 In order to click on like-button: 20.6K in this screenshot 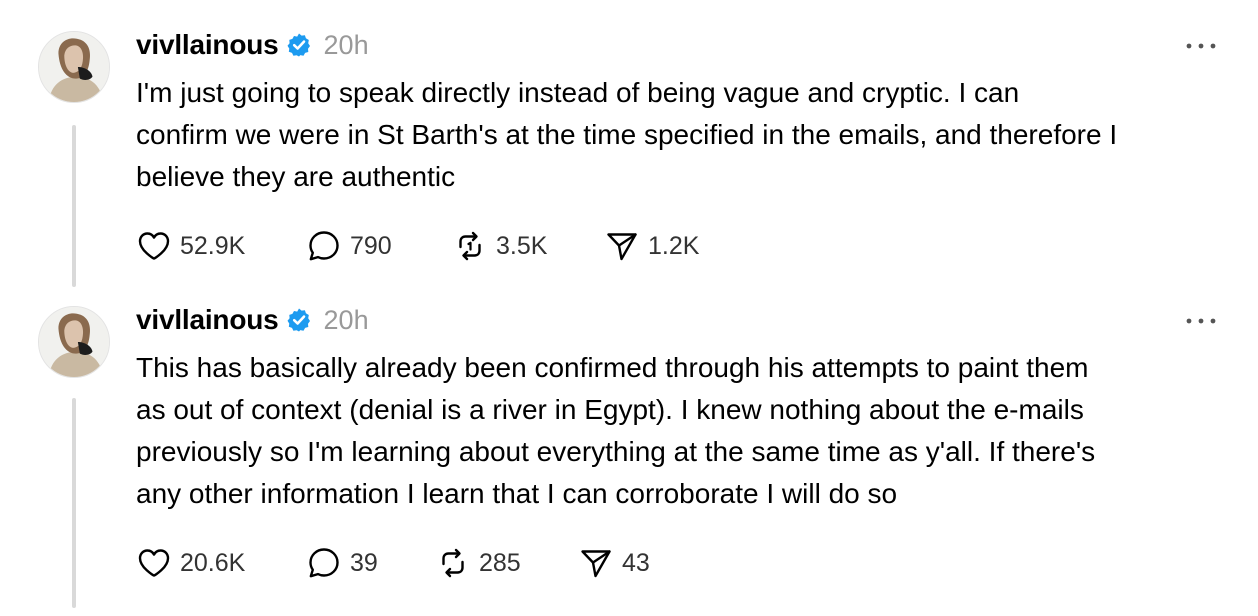, I will do `click(190, 563)`.